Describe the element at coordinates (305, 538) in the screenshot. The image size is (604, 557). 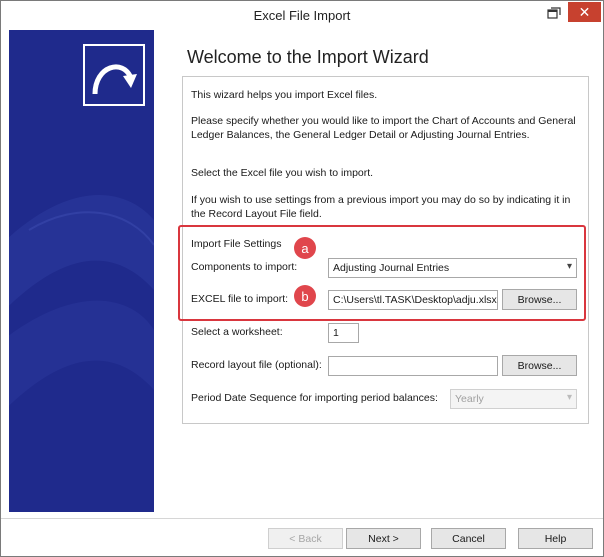
I see `back-button: < Back` at that location.